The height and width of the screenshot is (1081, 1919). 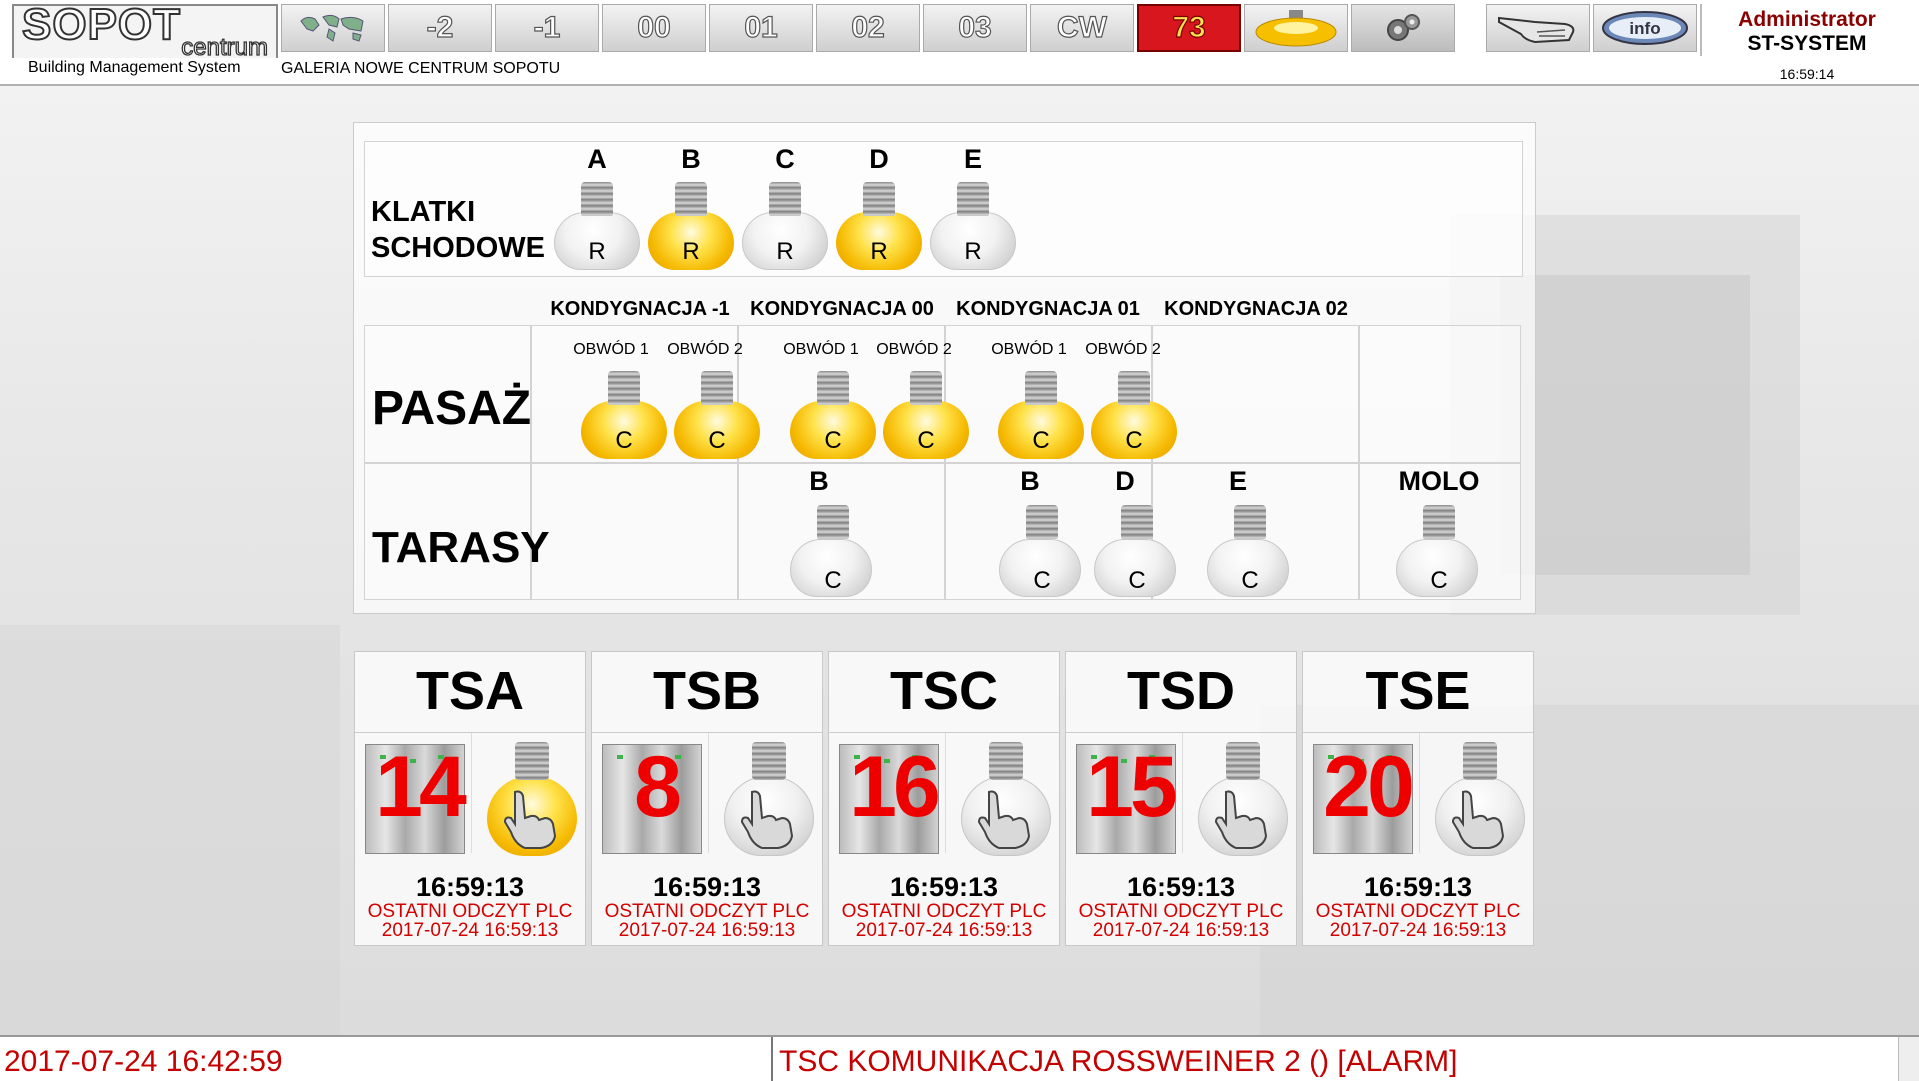 I want to click on controller-name: TSE, so click(x=1418, y=691).